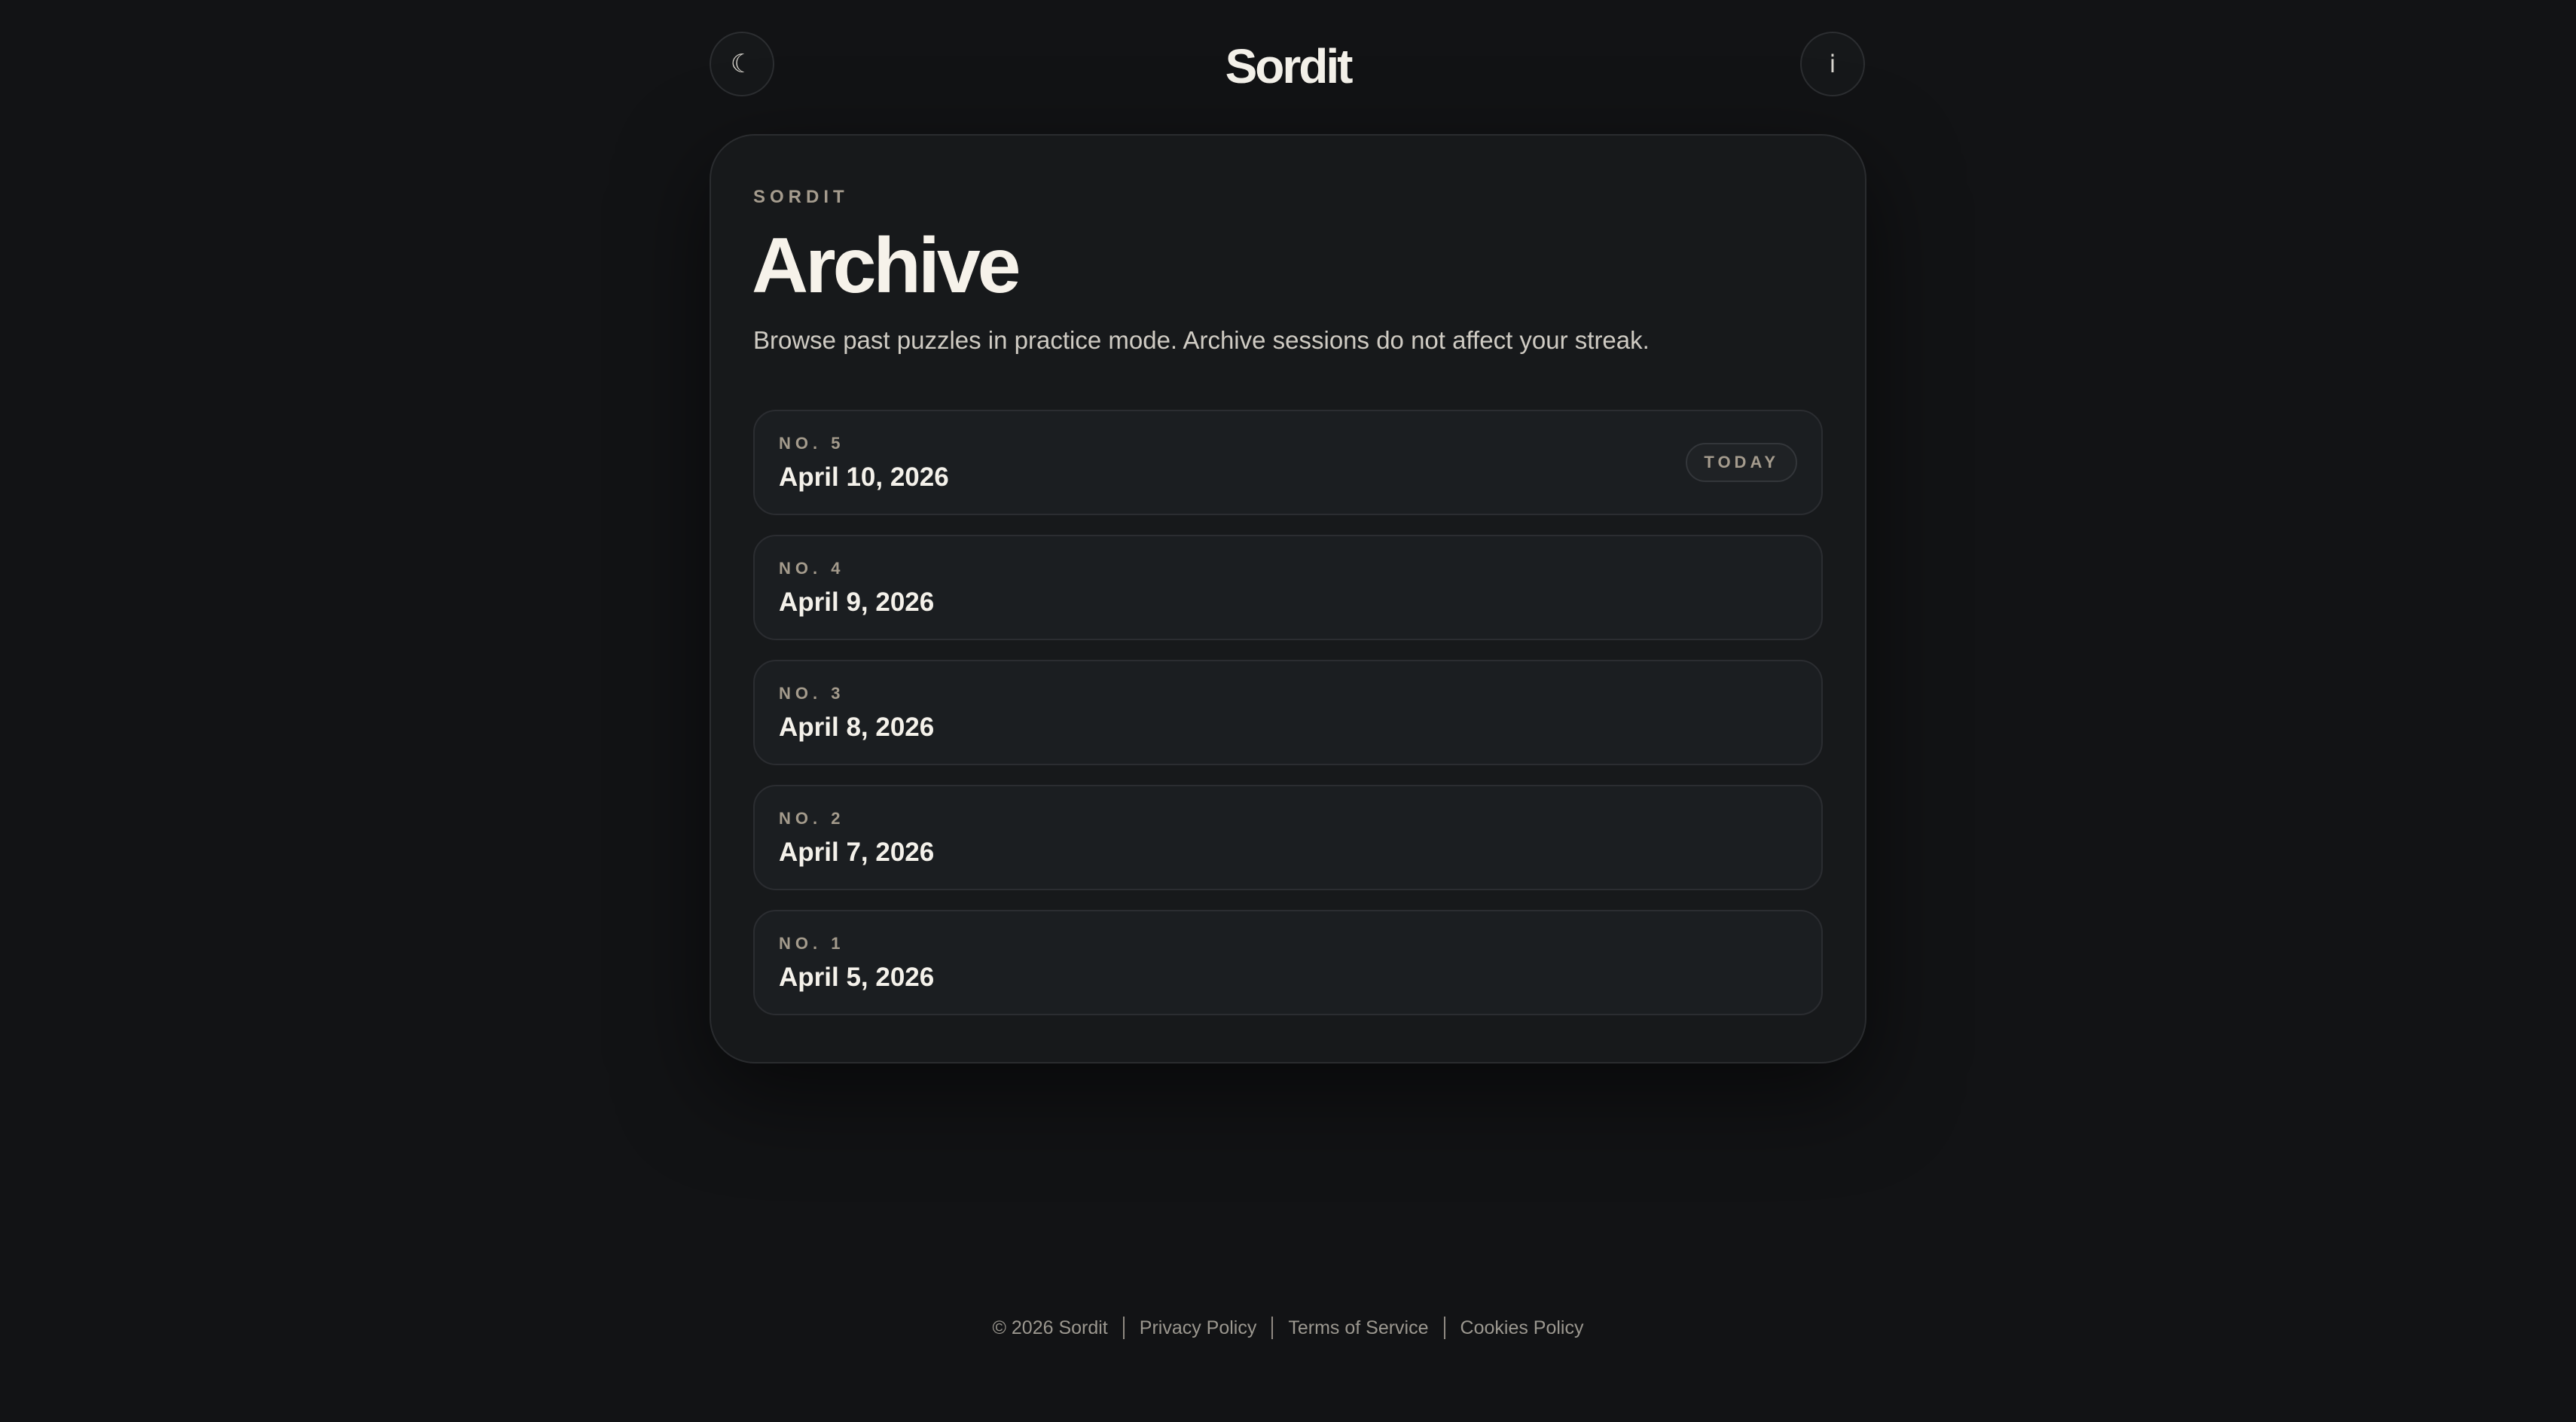  What do you see at coordinates (812, 944) in the screenshot?
I see `puzzle-number: NO. 1` at bounding box center [812, 944].